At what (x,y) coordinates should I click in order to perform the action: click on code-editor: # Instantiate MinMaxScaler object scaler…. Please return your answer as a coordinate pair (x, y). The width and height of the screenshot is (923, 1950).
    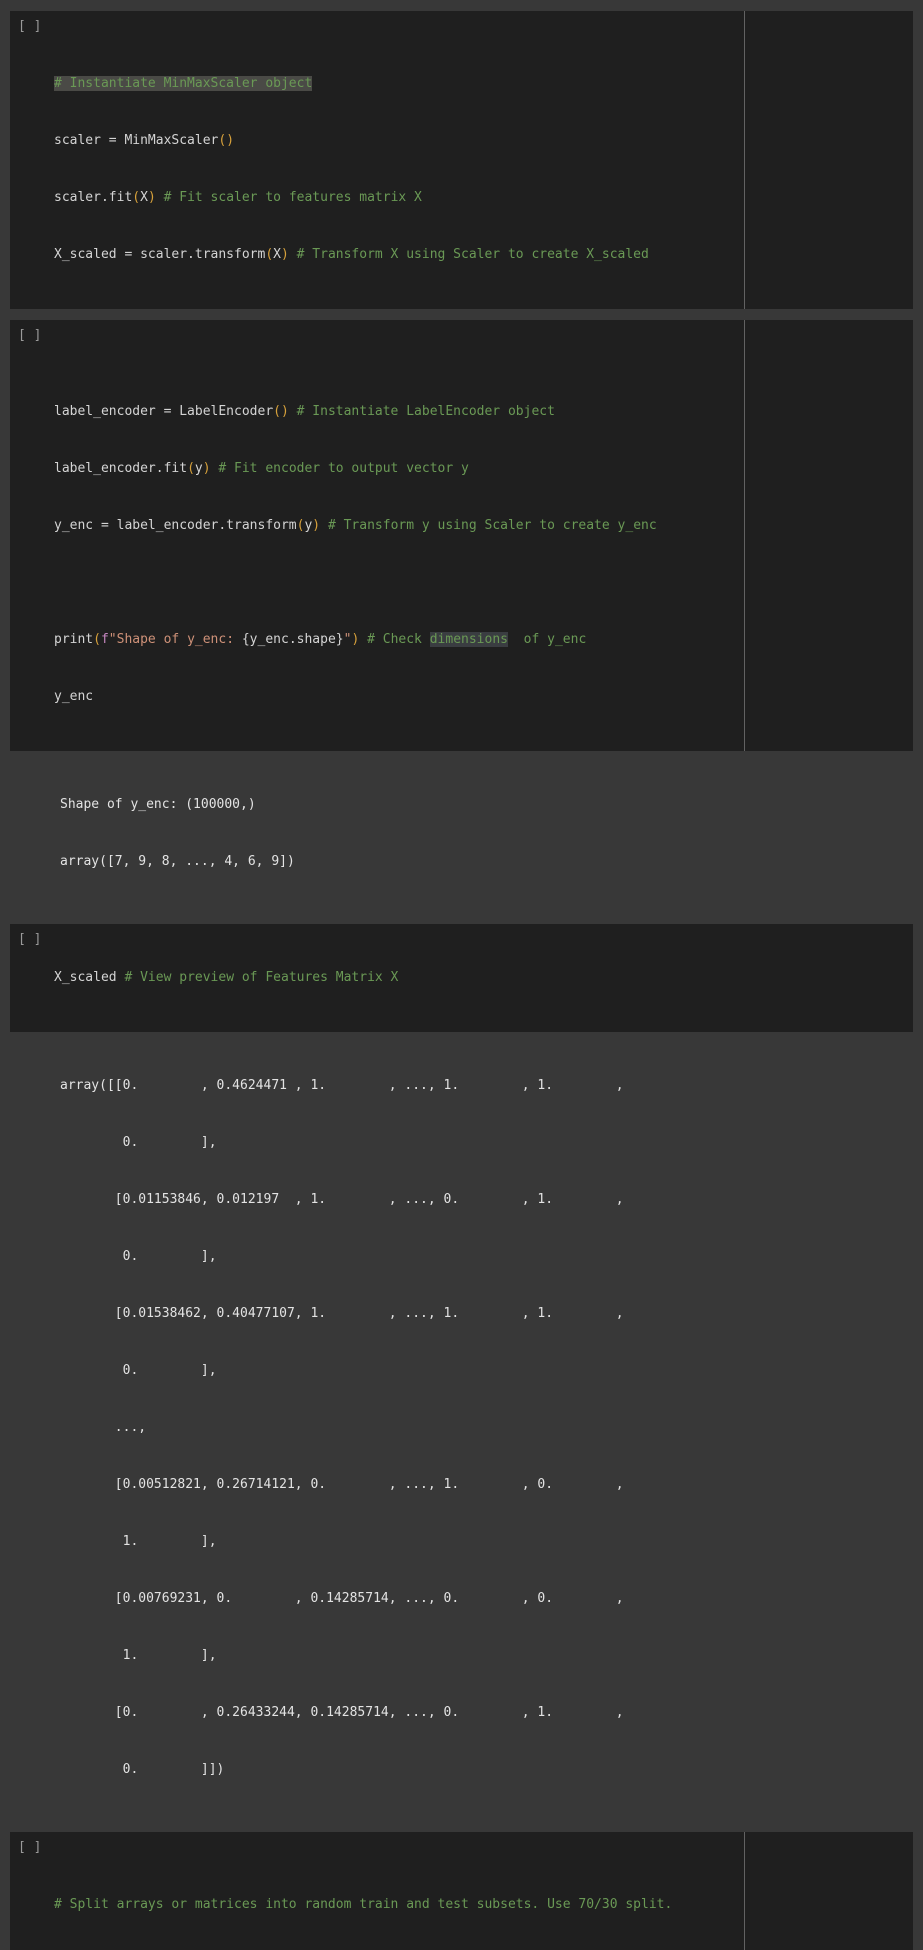
    Looking at the image, I should click on (483, 160).